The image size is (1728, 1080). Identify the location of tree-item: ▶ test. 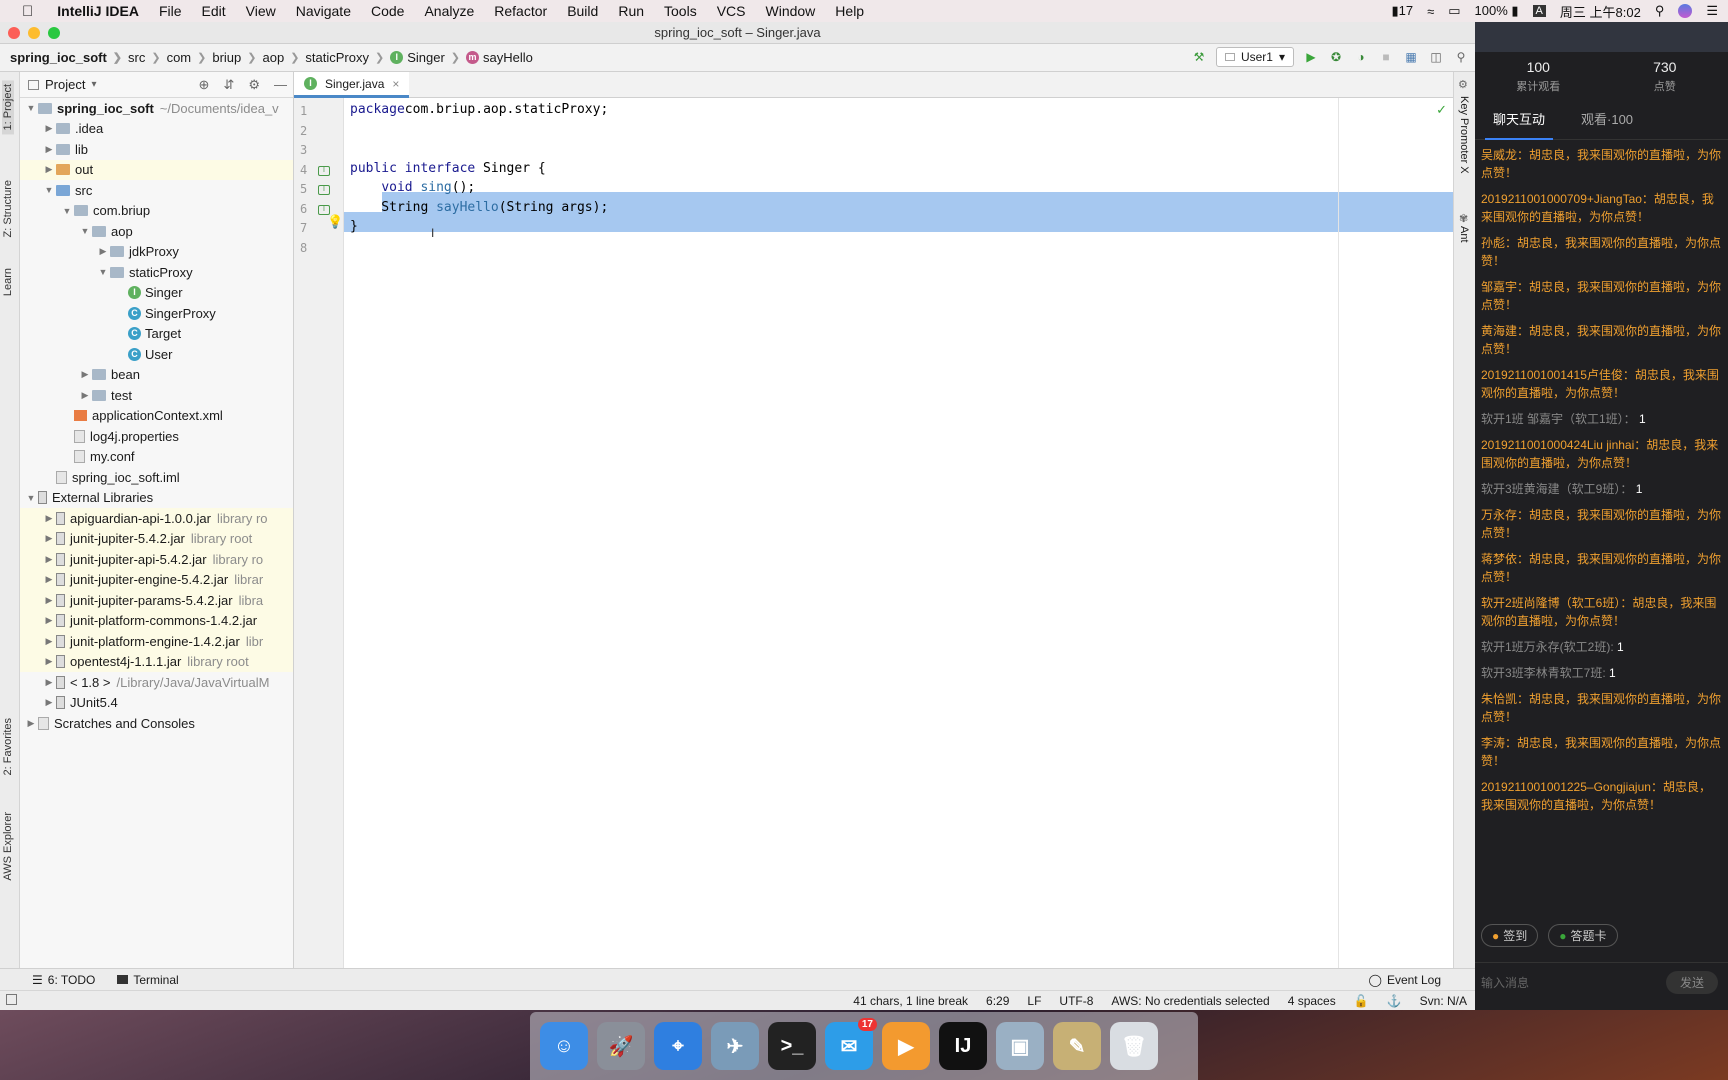
(156, 395).